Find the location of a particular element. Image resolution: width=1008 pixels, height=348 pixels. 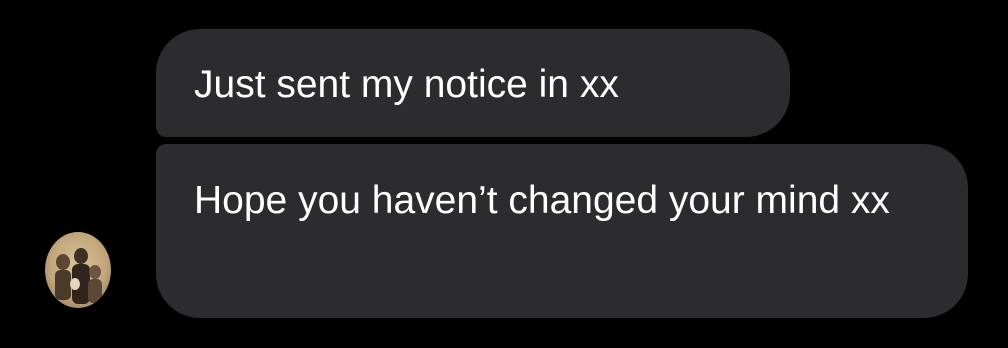

sender-photo-icon is located at coordinates (78, 270).